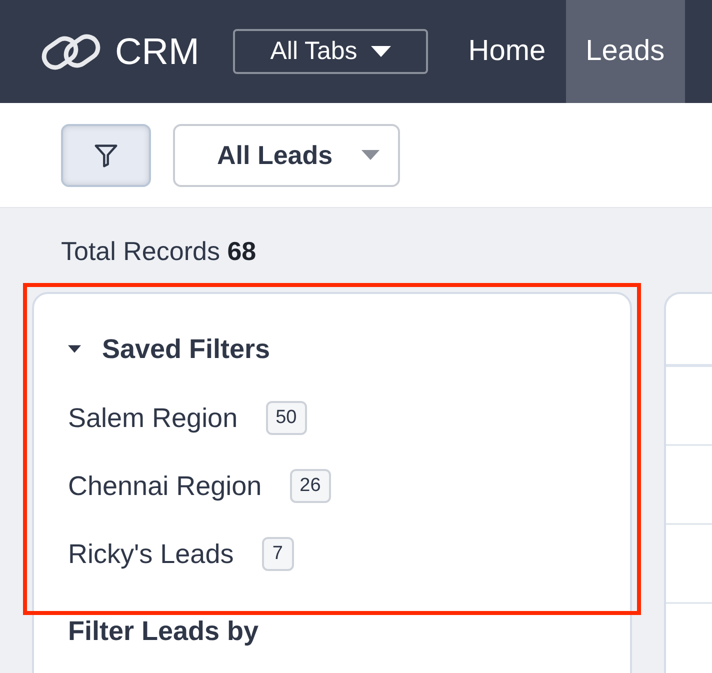 This screenshot has height=673, width=712. What do you see at coordinates (310, 486) in the screenshot?
I see `count-badge: 26` at bounding box center [310, 486].